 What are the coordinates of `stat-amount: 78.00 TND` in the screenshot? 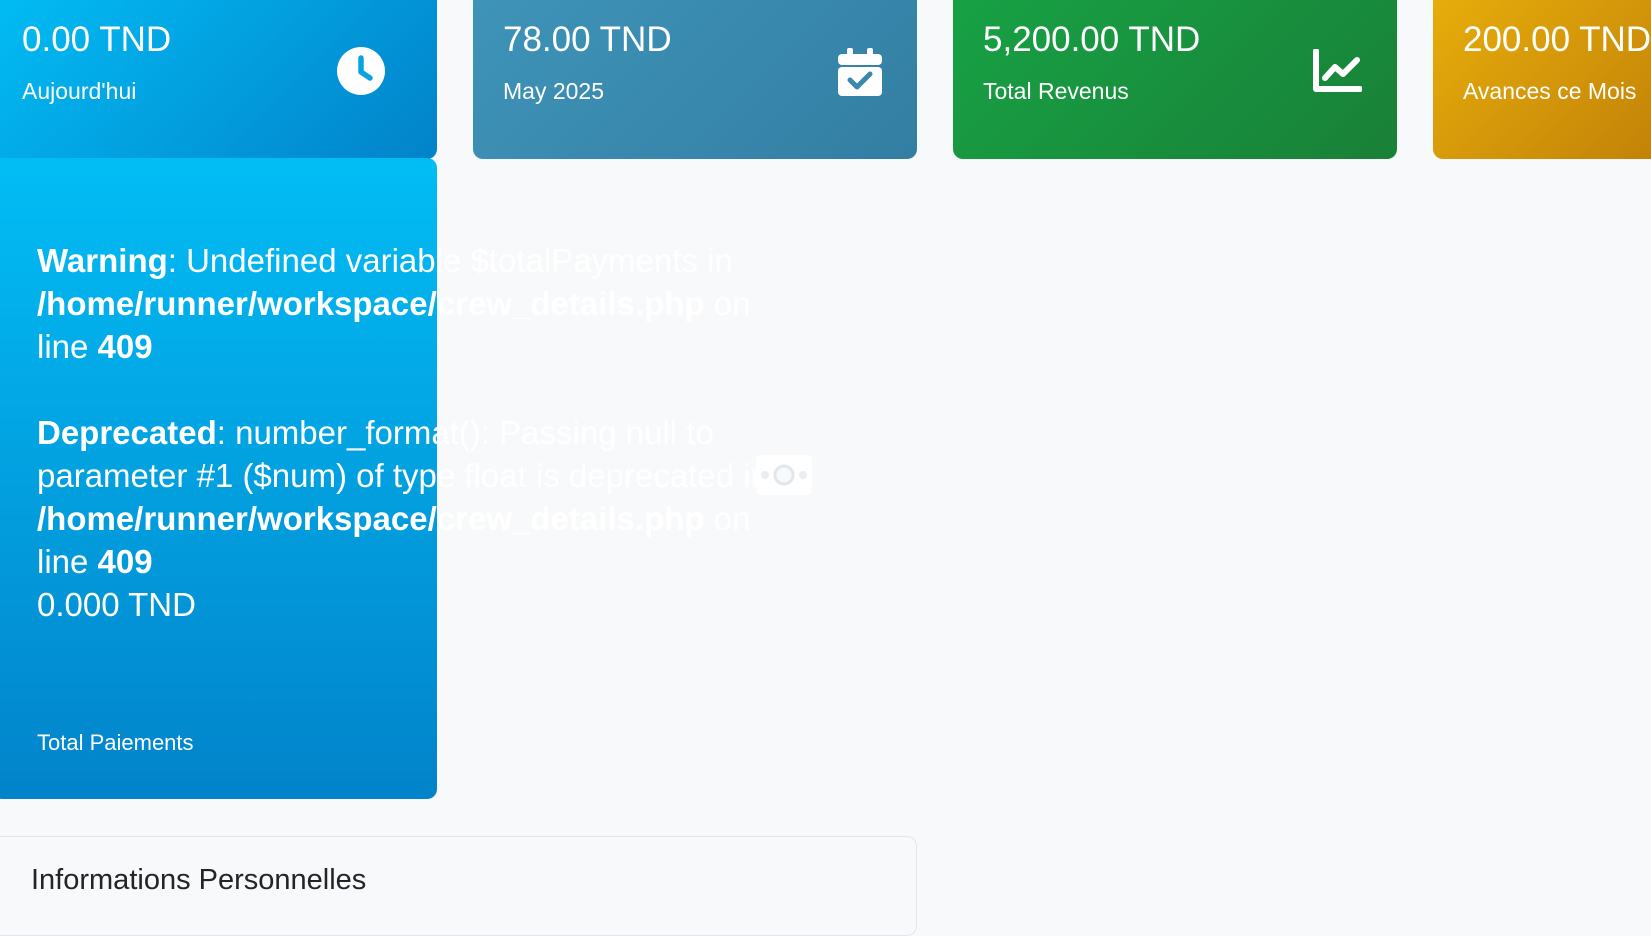 It's located at (587, 39).